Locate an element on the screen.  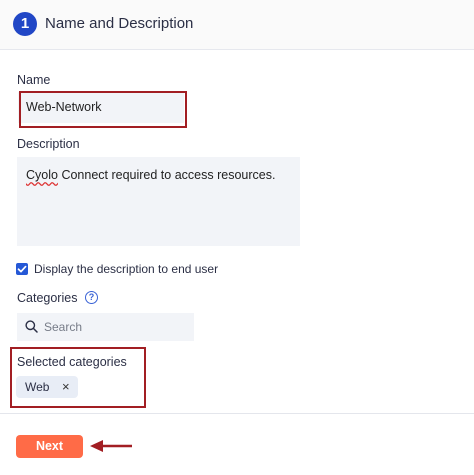
arrow-left-icon is located at coordinates (111, 446).